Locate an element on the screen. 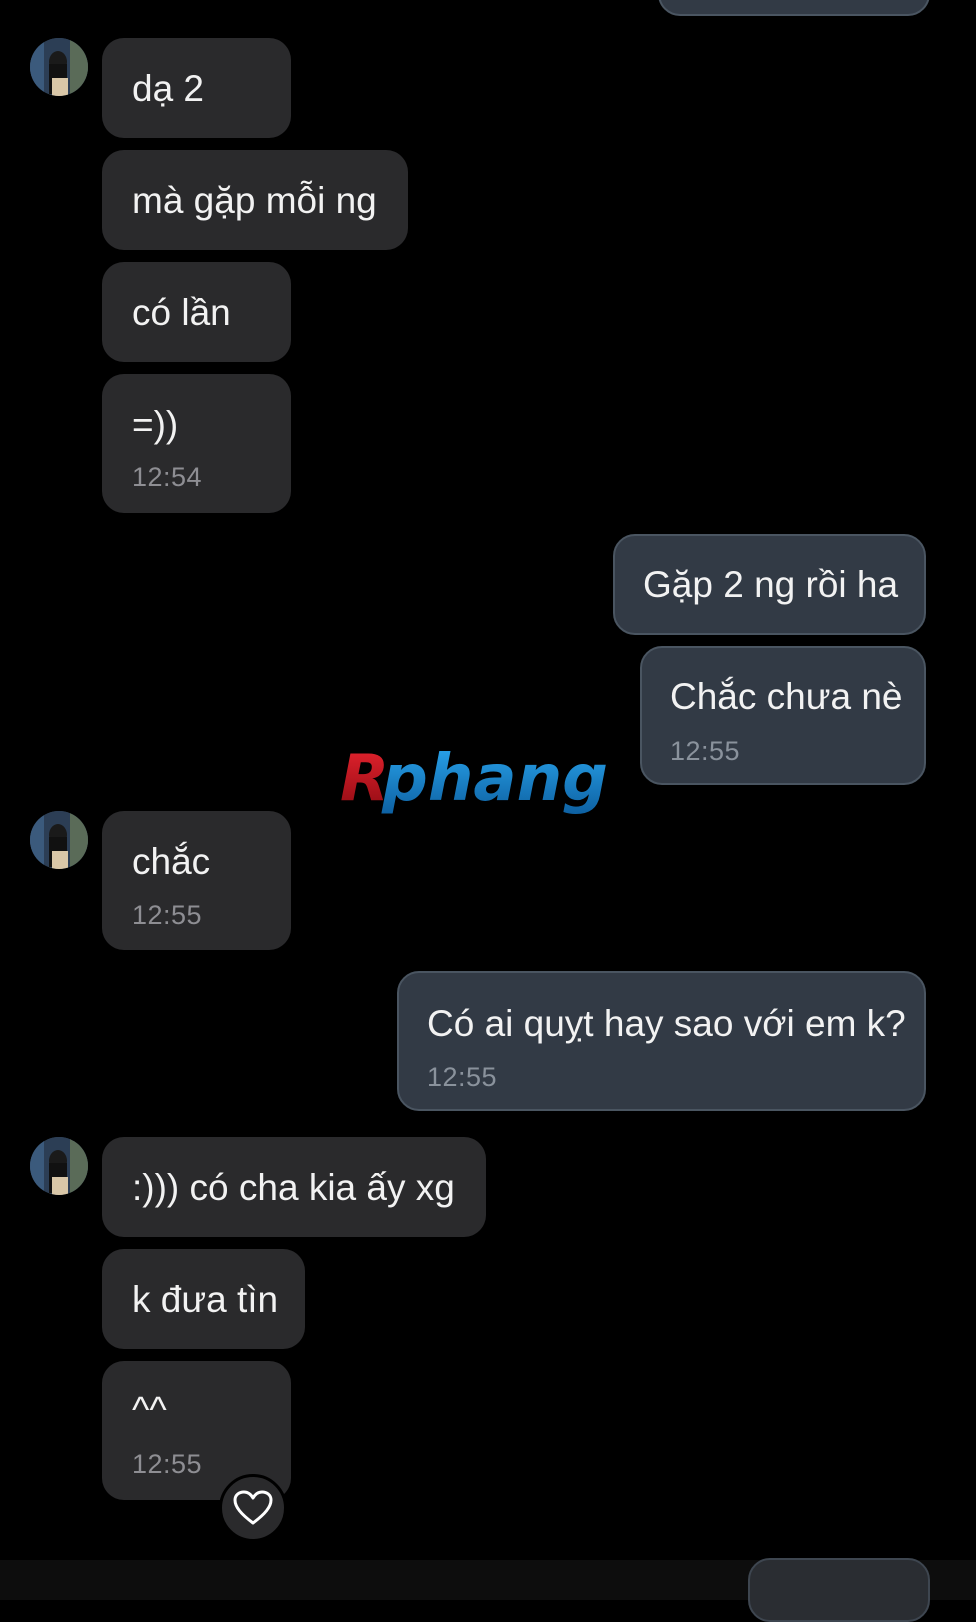 This screenshot has width=976, height=1622. partial-outgoing-bubble-top is located at coordinates (794, 8).